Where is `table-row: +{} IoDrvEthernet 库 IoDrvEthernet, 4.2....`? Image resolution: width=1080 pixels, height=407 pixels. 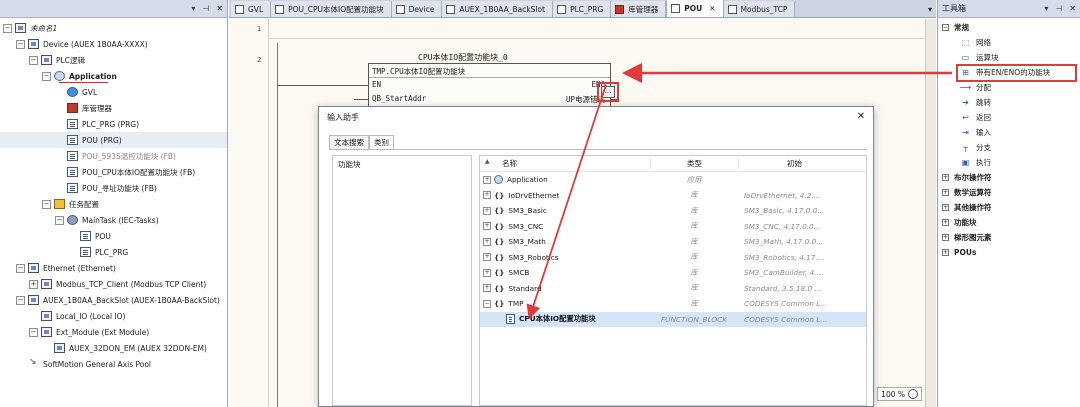
table-row: +{} IoDrvEthernet 库 IoDrvEthernet, 4.2.... is located at coordinates (673, 196).